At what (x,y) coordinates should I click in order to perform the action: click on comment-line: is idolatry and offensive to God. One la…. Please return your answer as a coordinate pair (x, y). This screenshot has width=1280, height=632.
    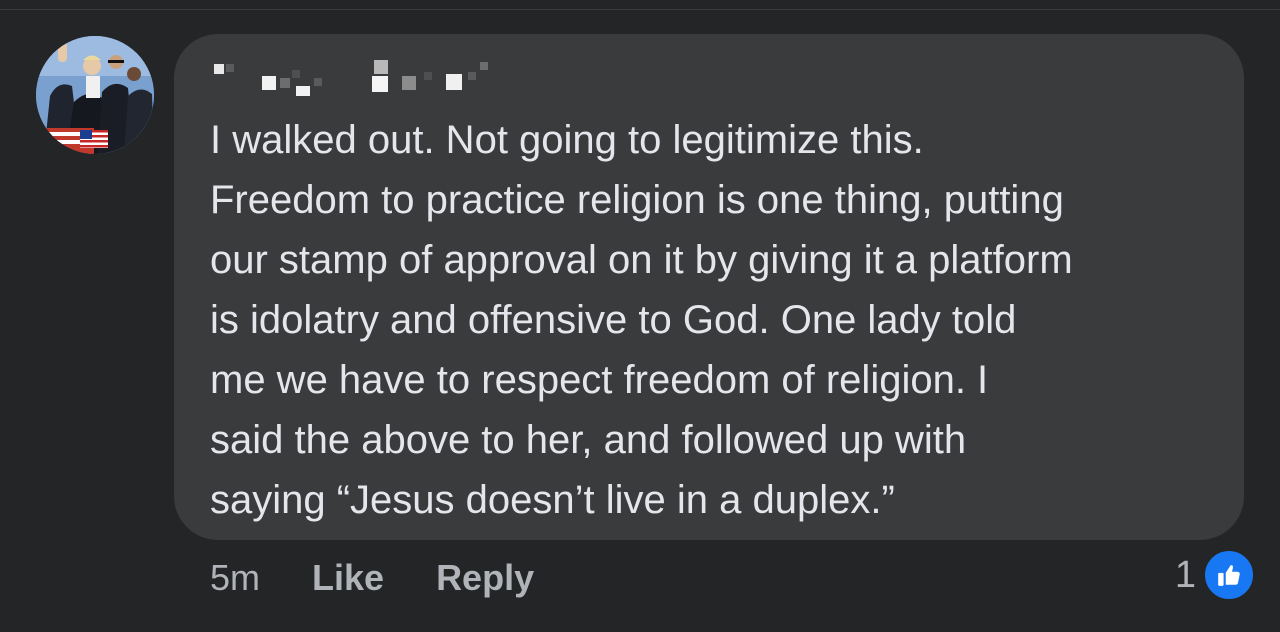
    Looking at the image, I should click on (613, 320).